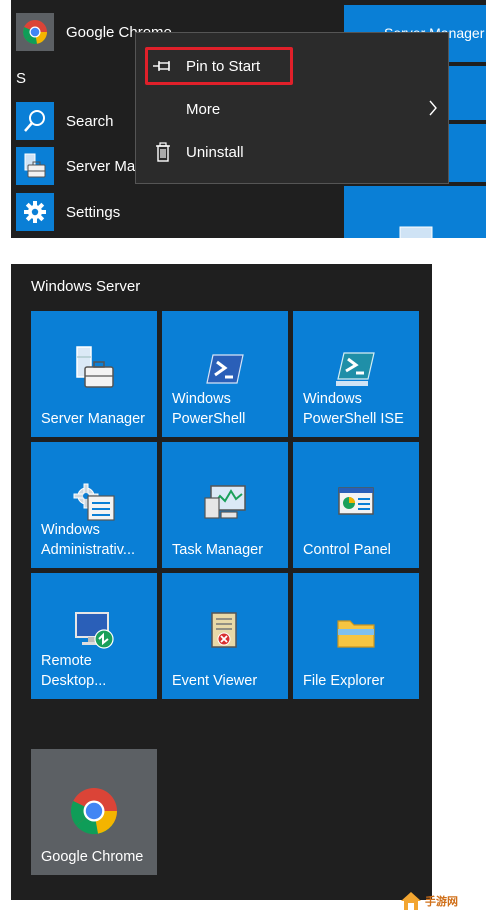 This screenshot has height=918, width=500. I want to click on live-tile, so click(415, 212).